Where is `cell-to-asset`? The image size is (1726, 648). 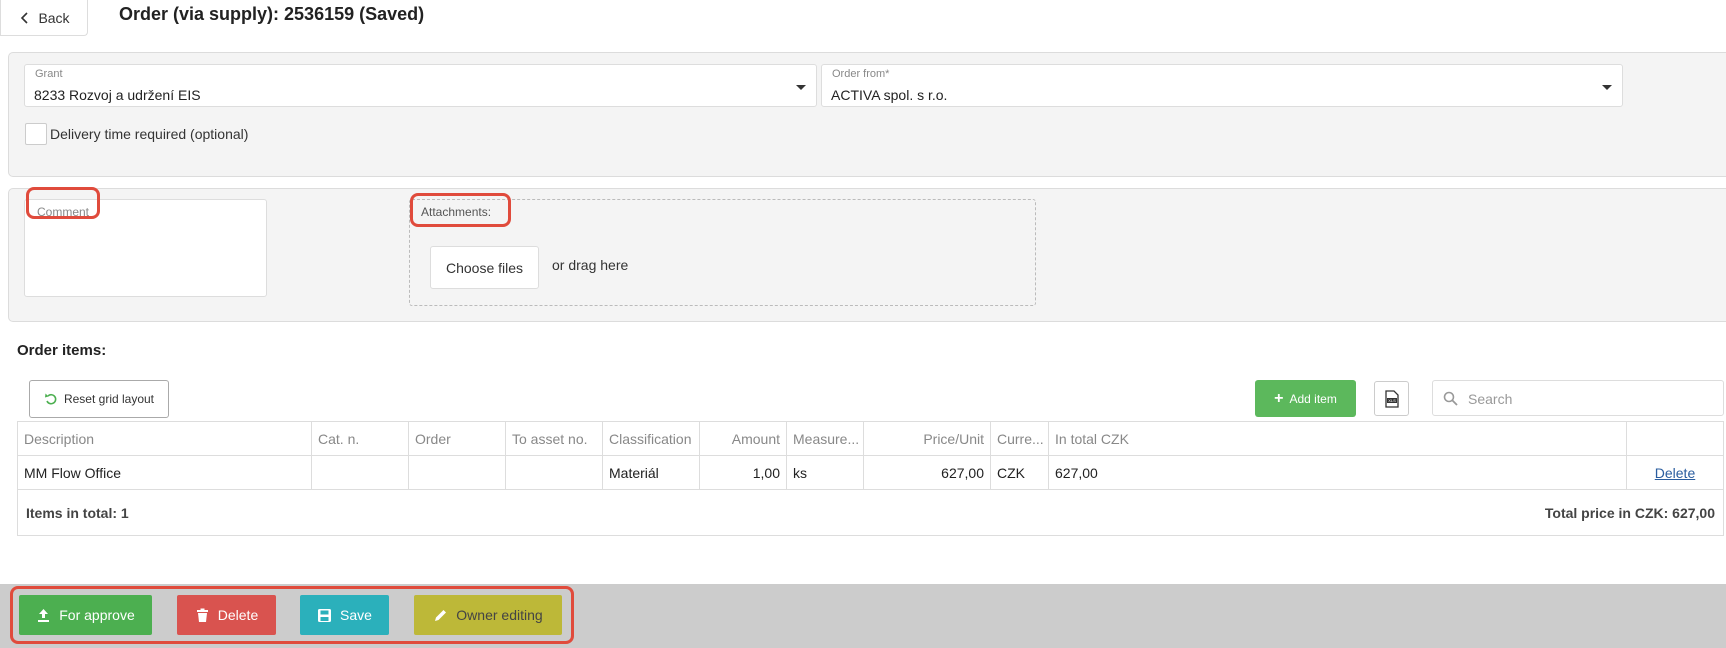
cell-to-asset is located at coordinates (554, 472).